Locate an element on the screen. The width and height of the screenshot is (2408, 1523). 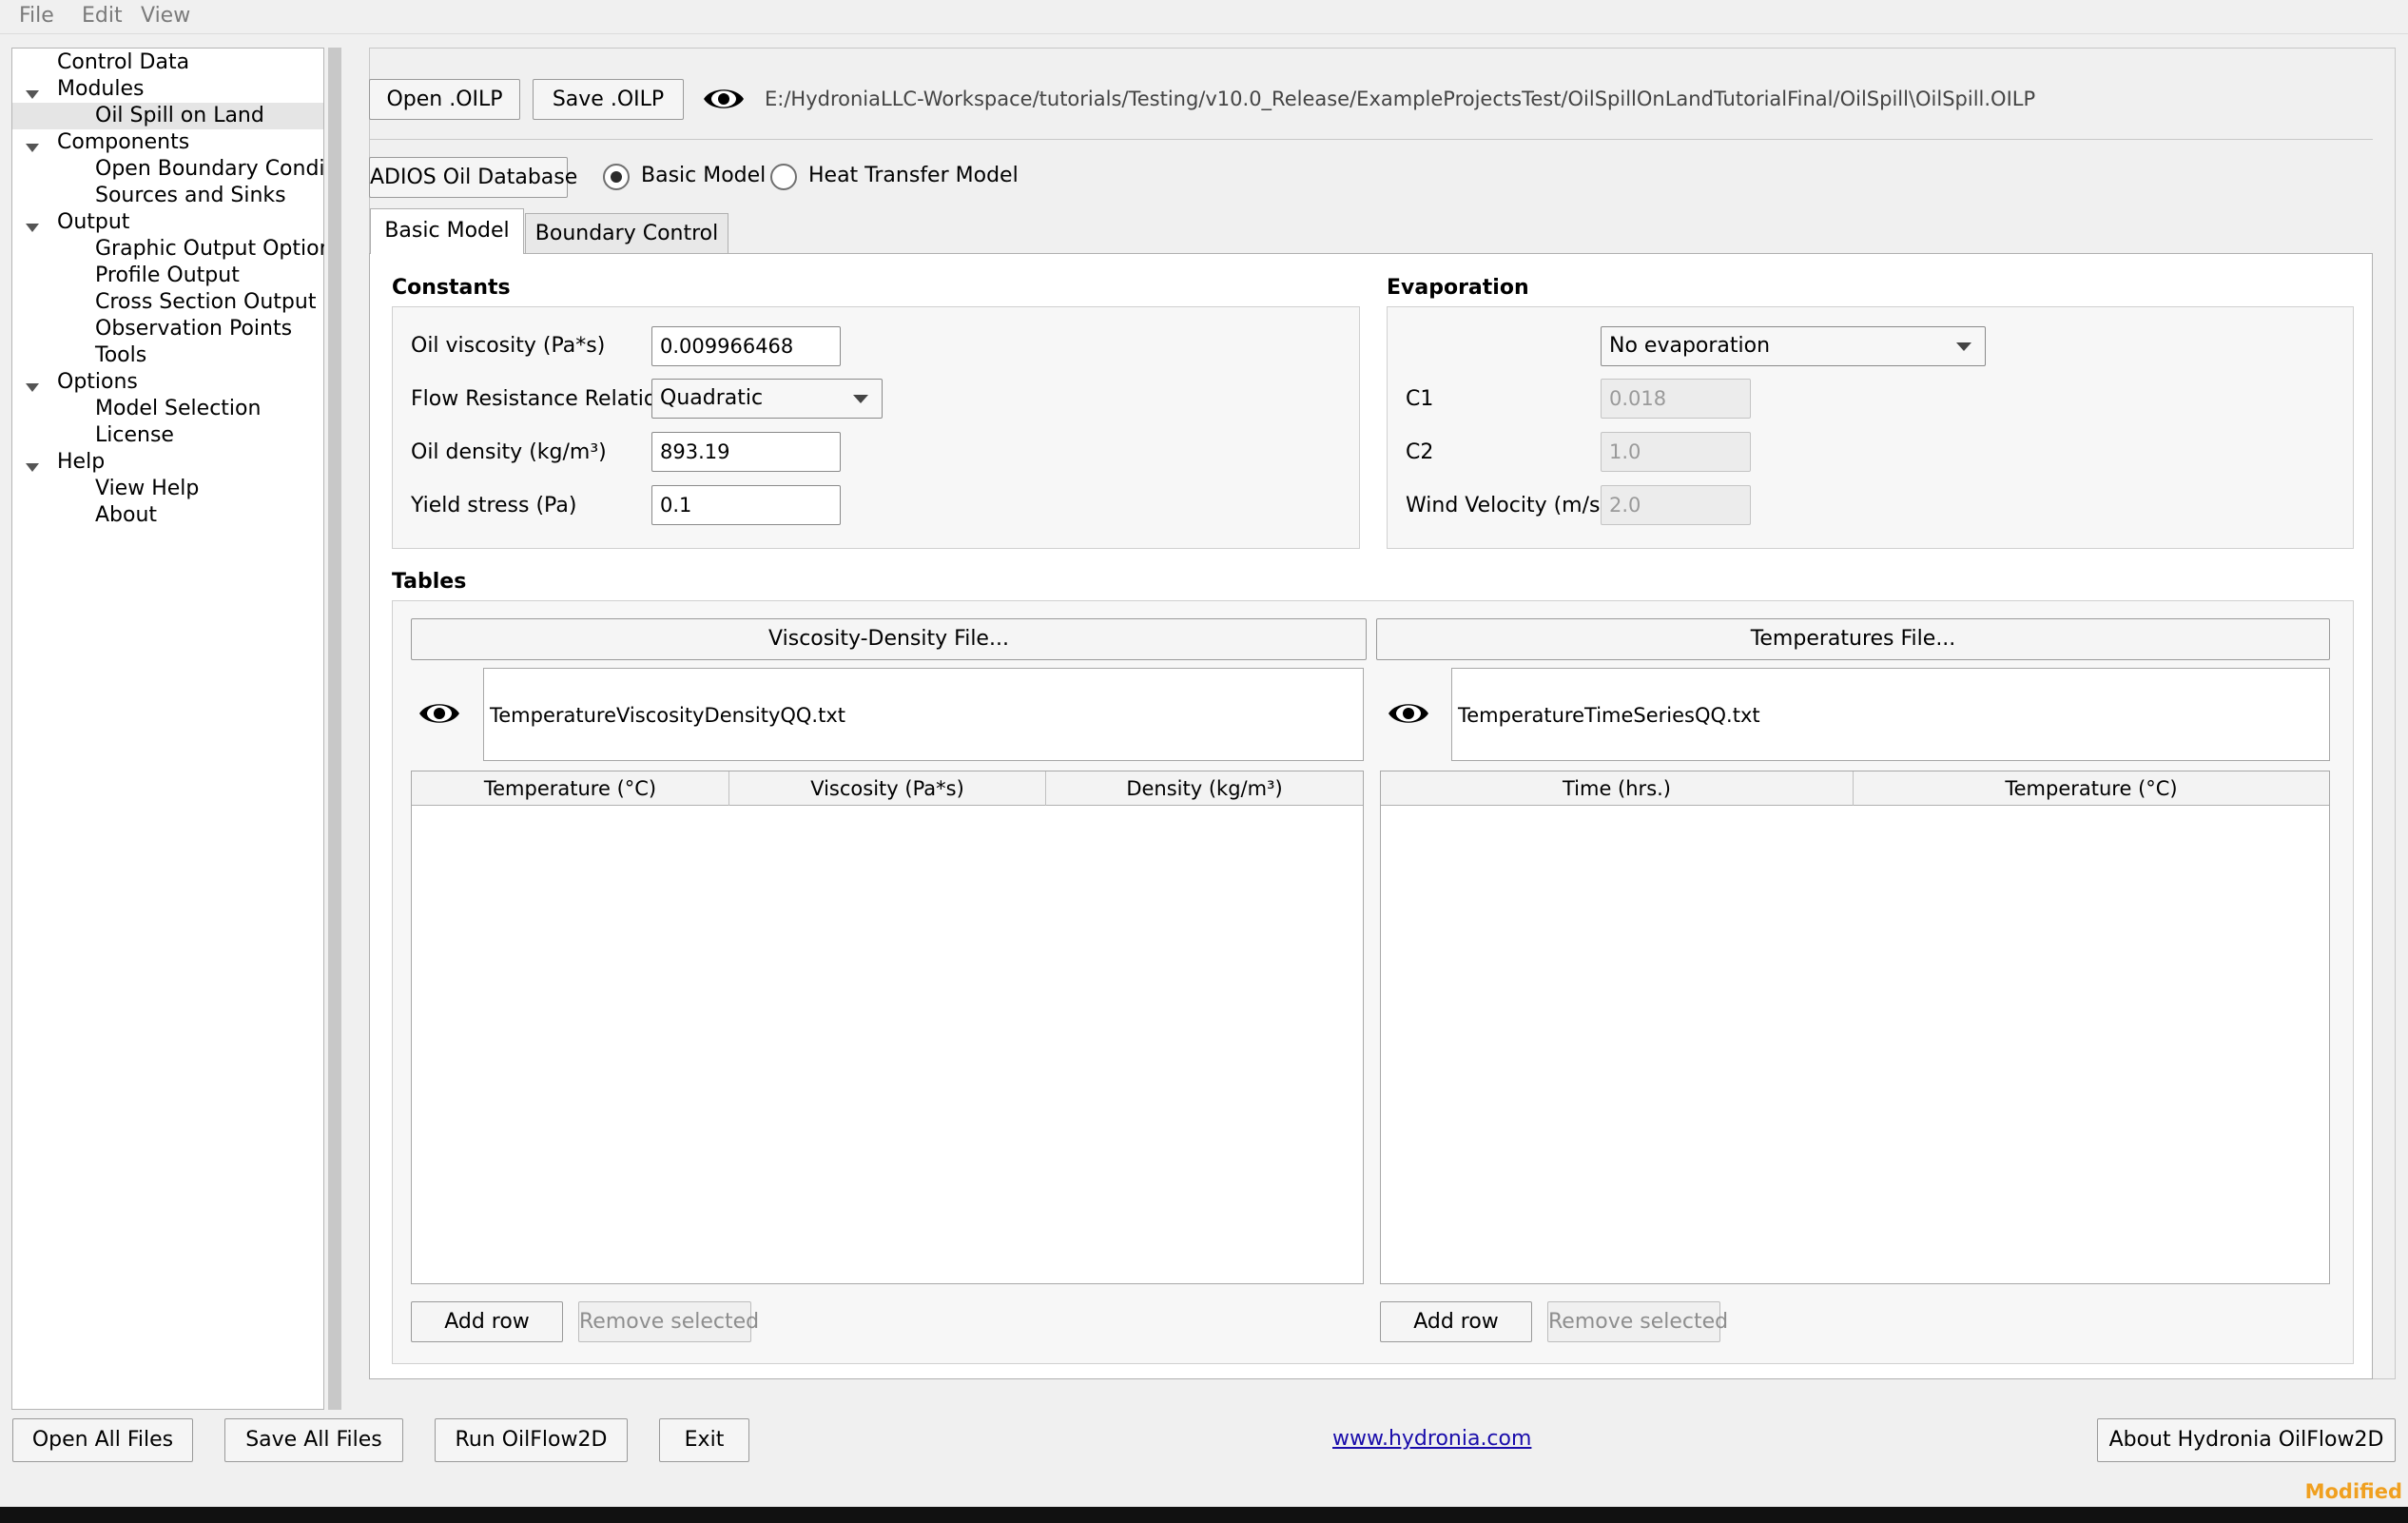
run-oilflow2d-button: Run OilFlow2D is located at coordinates (532, 1440).